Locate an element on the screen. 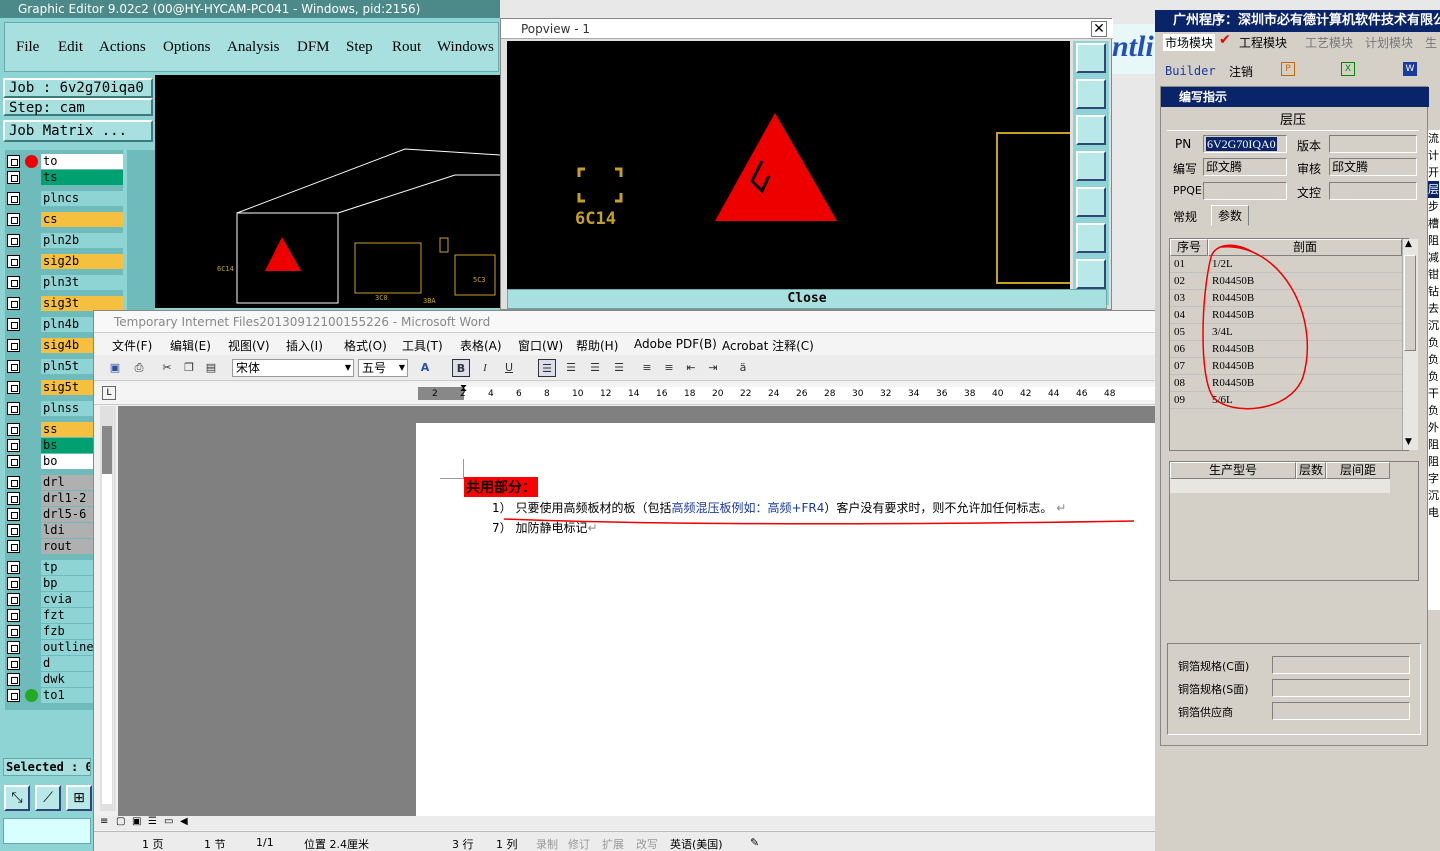 The width and height of the screenshot is (1440, 851). menu-file: 文件(F) is located at coordinates (132, 345).